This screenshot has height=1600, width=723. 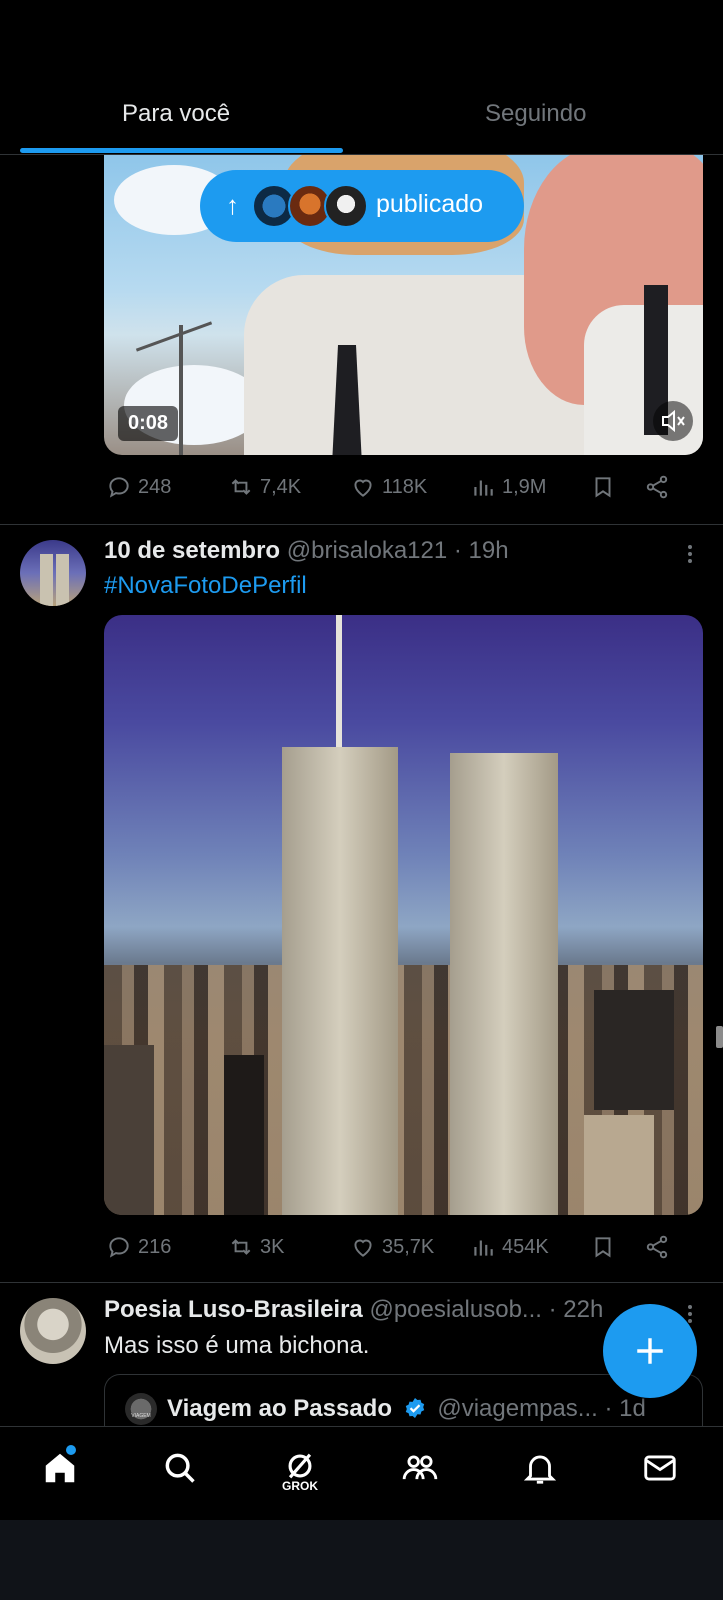 I want to click on video-antenna, so click(x=181, y=390).